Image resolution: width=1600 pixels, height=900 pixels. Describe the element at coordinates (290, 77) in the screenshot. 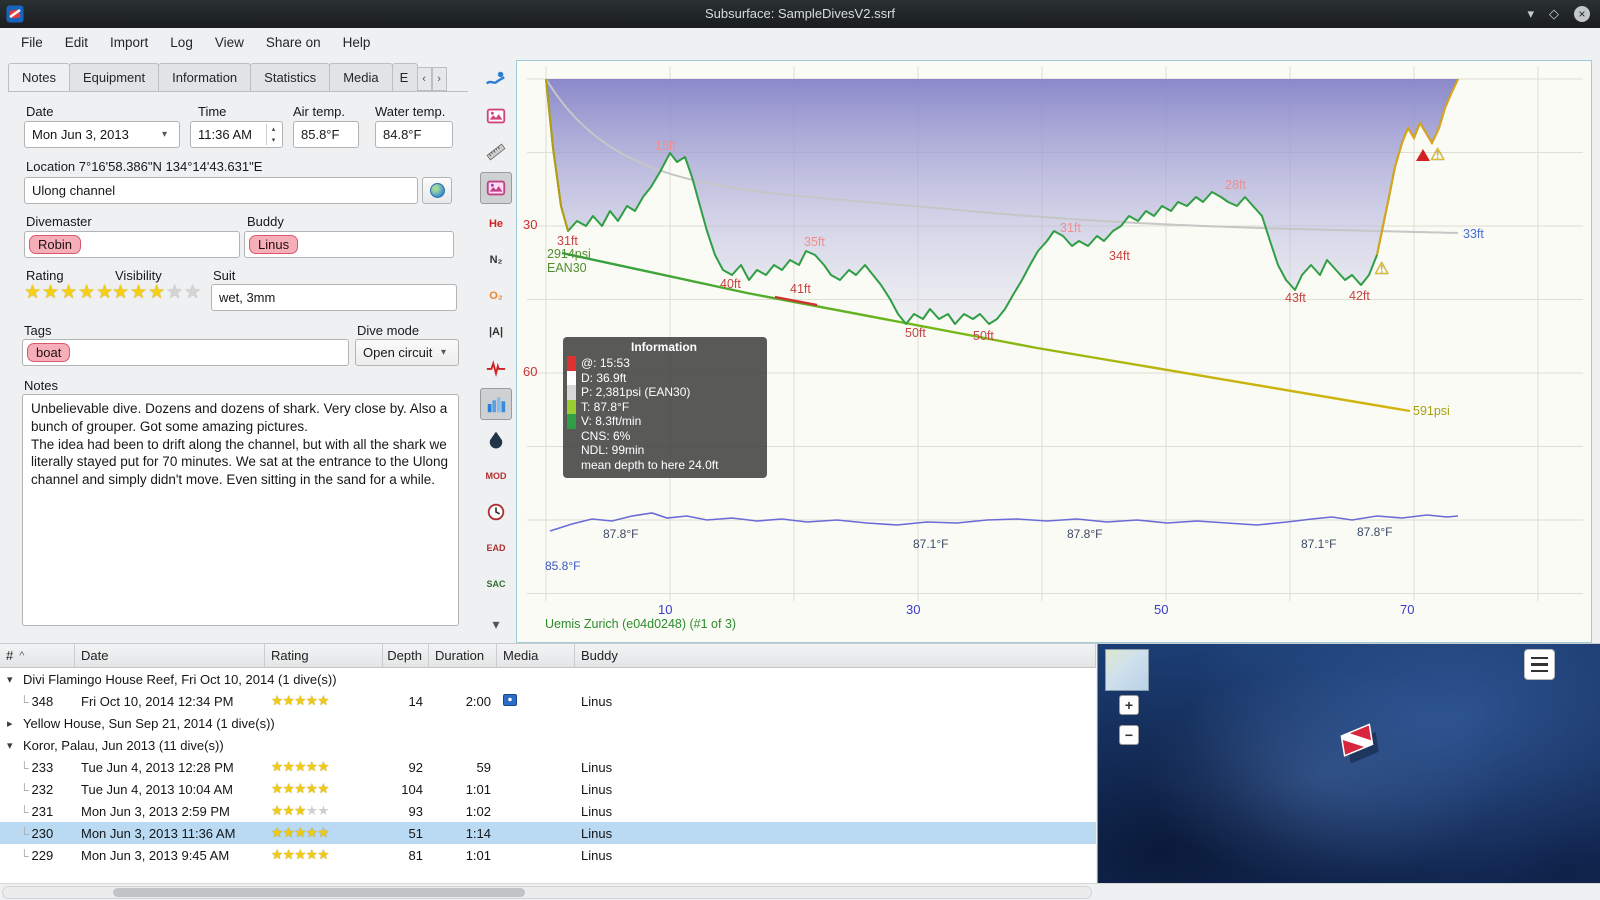

I see `tab-statistics: Statistics` at that location.